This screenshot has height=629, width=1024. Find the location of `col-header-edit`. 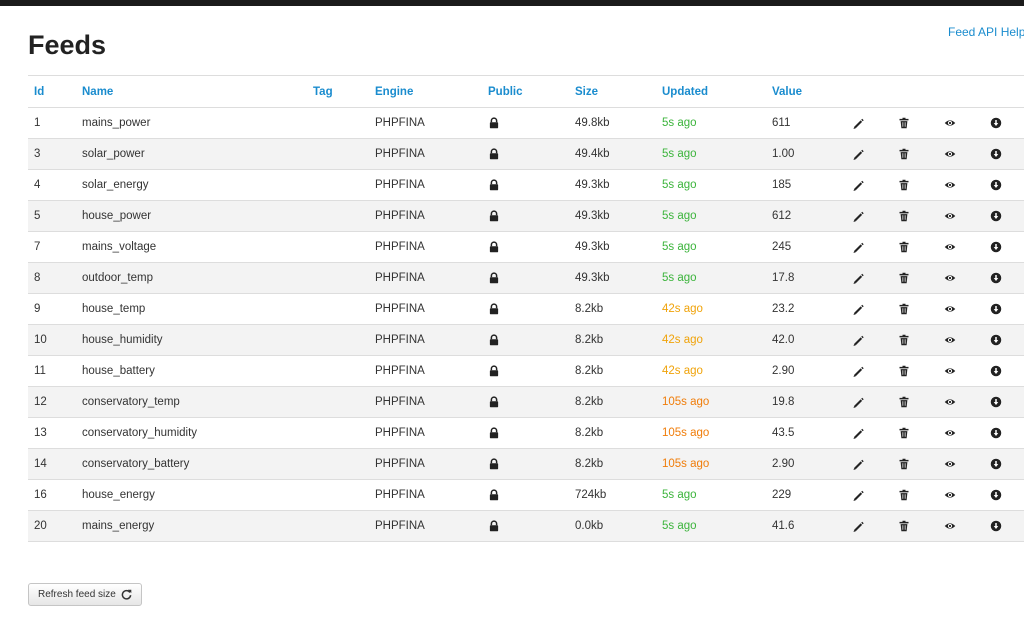

col-header-edit is located at coordinates (869, 91).